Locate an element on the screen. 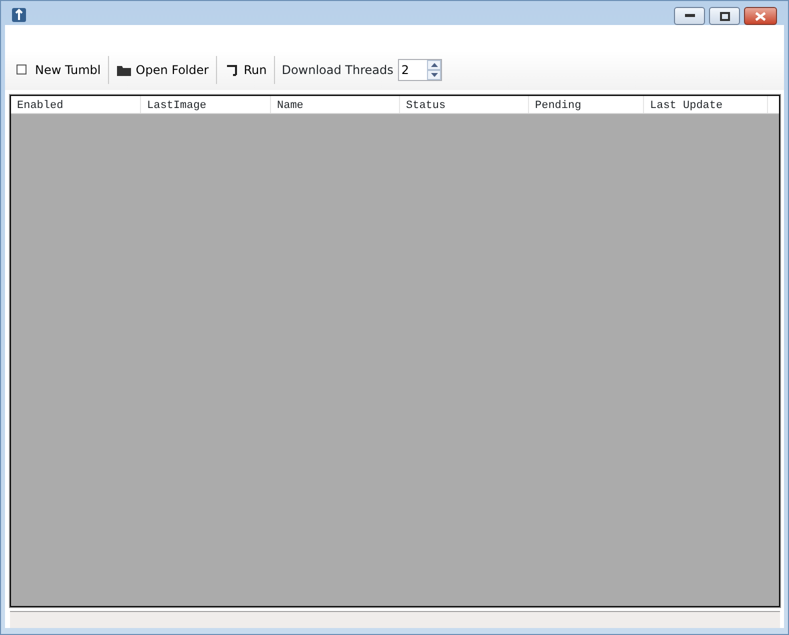 The image size is (789, 635). threads-spinbox: 2 is located at coordinates (420, 70).